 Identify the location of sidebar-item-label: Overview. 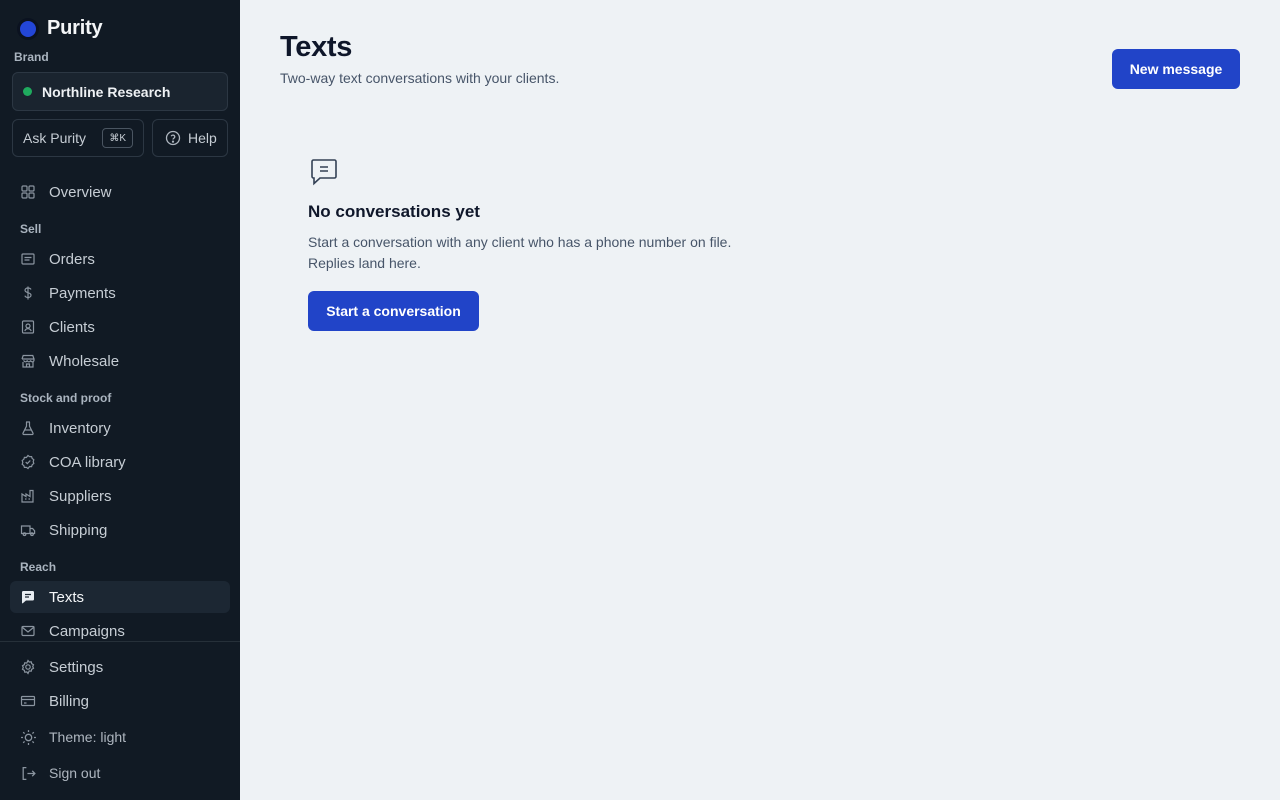
(80, 192).